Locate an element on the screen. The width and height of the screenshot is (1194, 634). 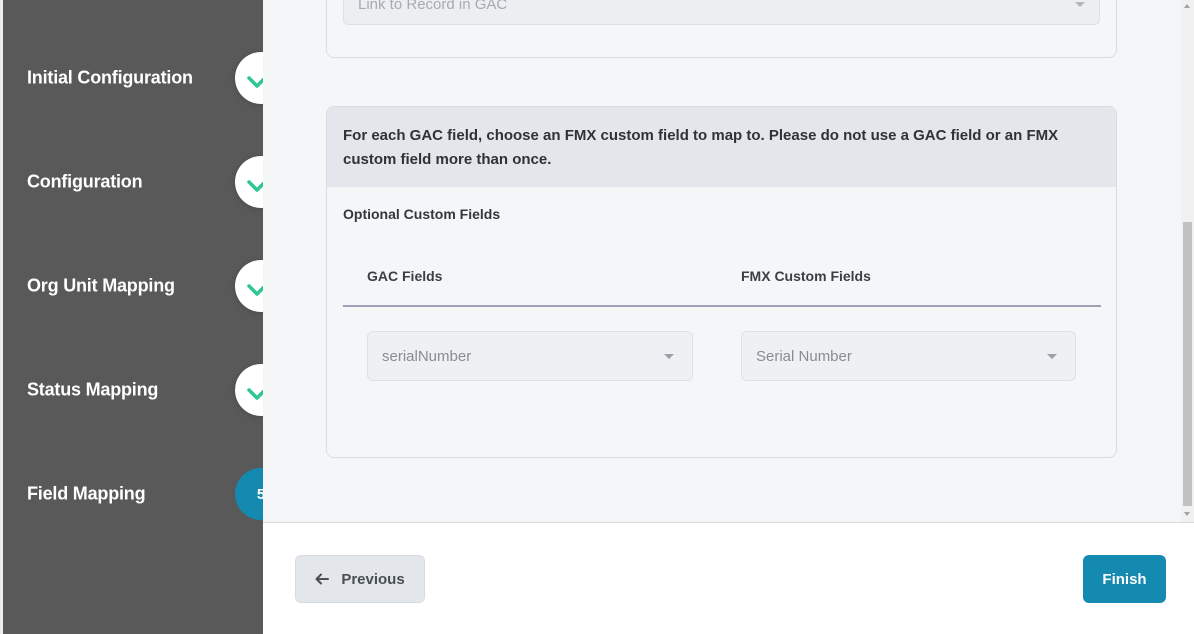
vertical-scrollbar is located at coordinates (1187, 261).